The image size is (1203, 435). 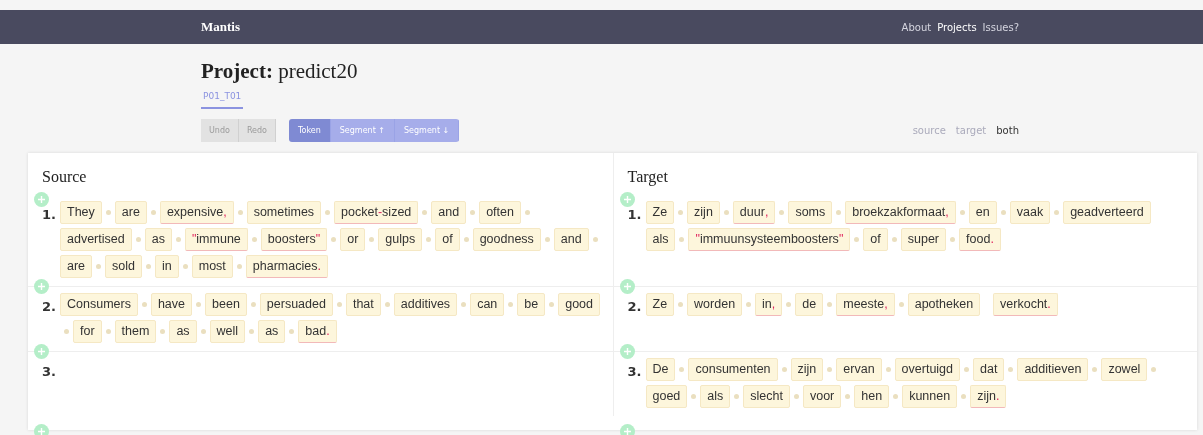 I want to click on token: Consumers, so click(x=99, y=304).